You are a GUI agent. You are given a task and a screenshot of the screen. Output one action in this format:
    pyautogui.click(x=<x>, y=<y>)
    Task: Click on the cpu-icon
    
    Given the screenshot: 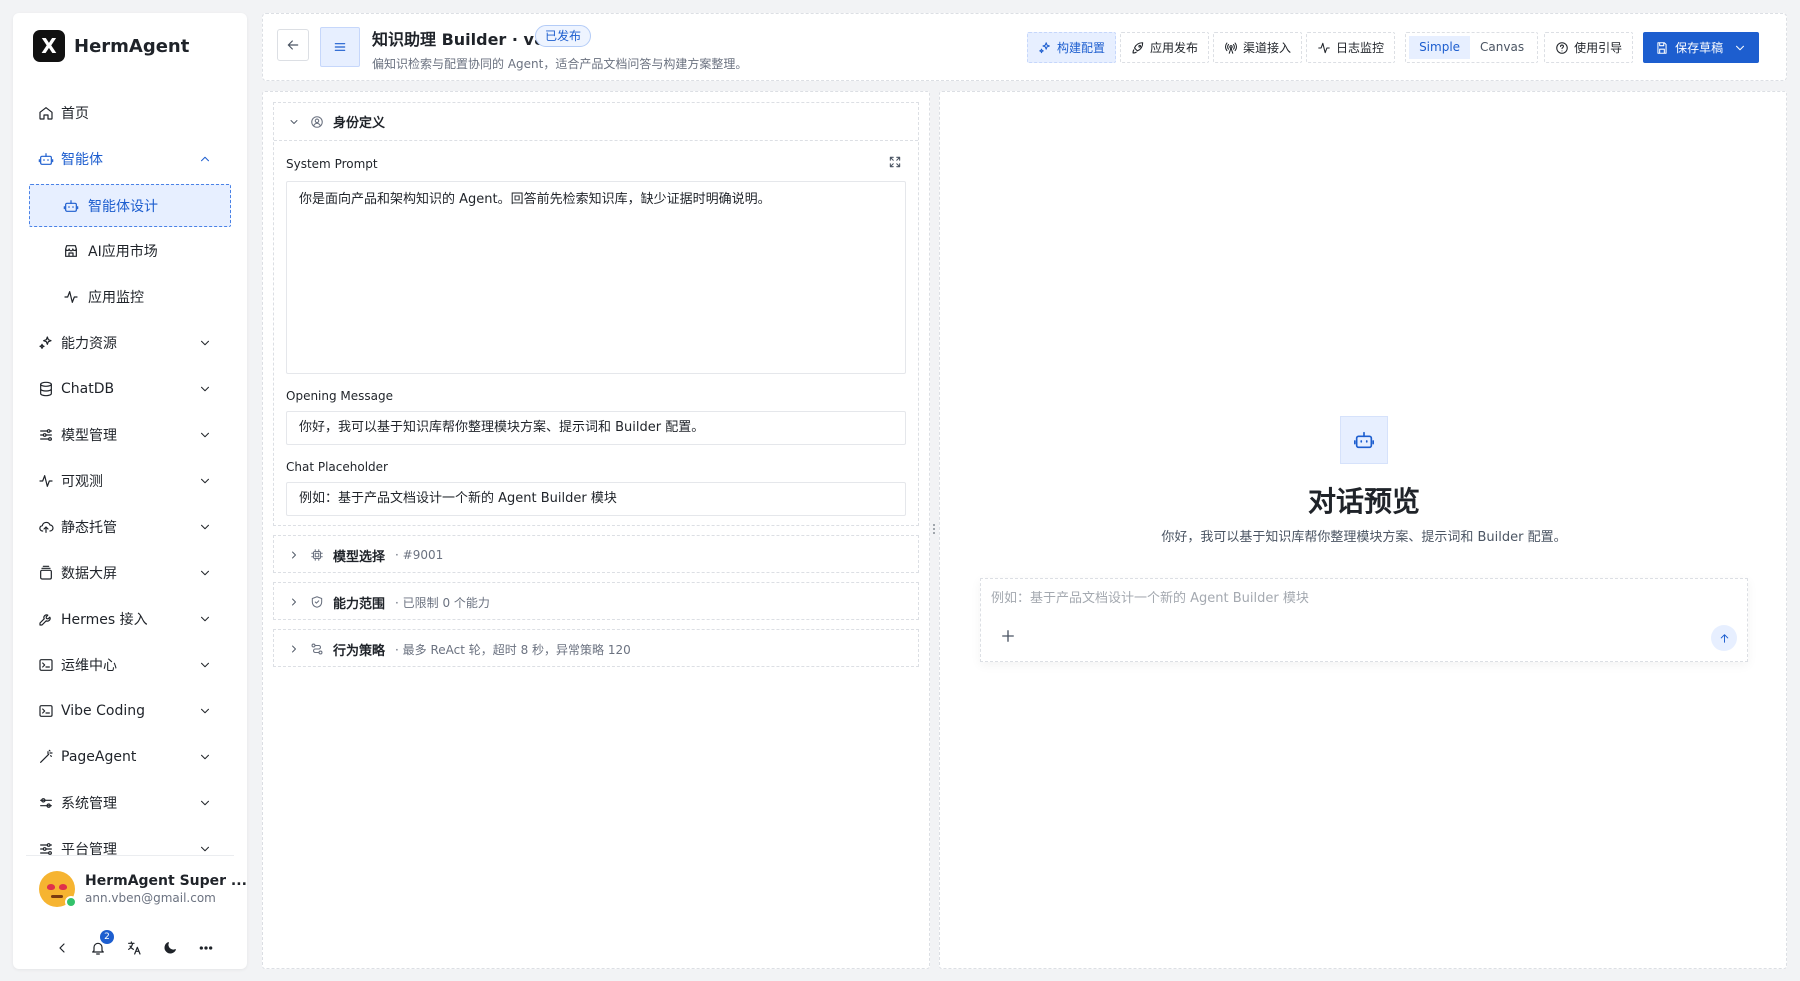 What is the action you would take?
    pyautogui.click(x=317, y=555)
    